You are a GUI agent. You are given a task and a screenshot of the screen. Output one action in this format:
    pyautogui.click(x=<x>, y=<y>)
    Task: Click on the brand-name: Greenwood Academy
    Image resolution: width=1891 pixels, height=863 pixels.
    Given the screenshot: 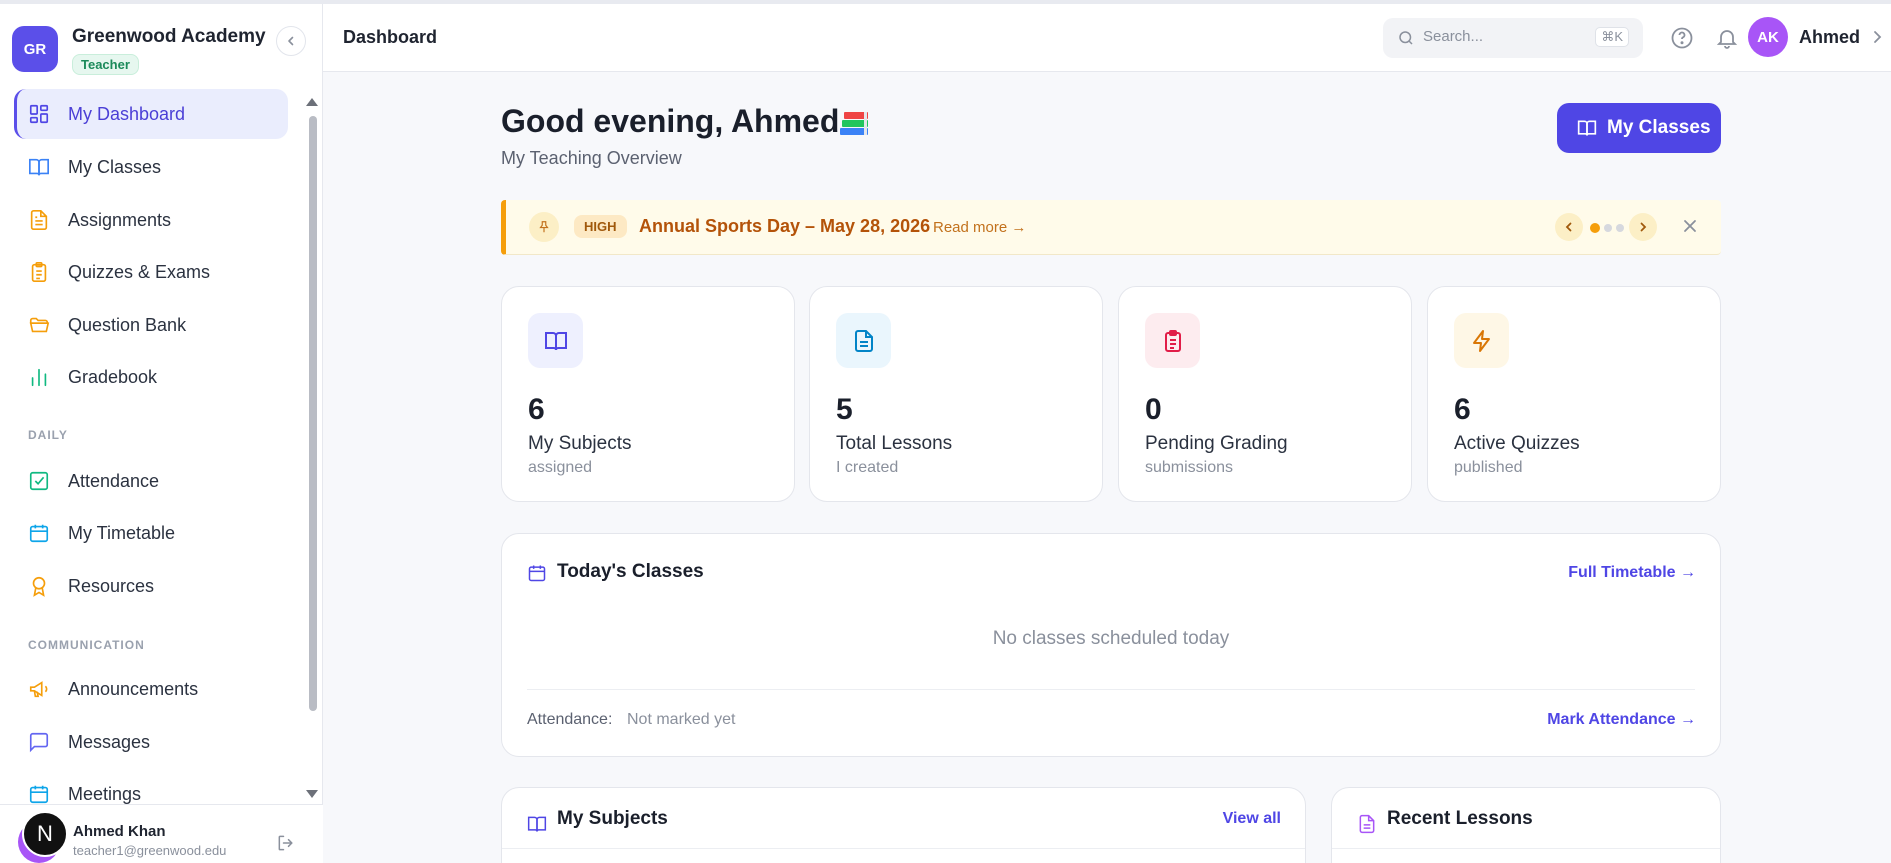 What is the action you would take?
    pyautogui.click(x=169, y=36)
    